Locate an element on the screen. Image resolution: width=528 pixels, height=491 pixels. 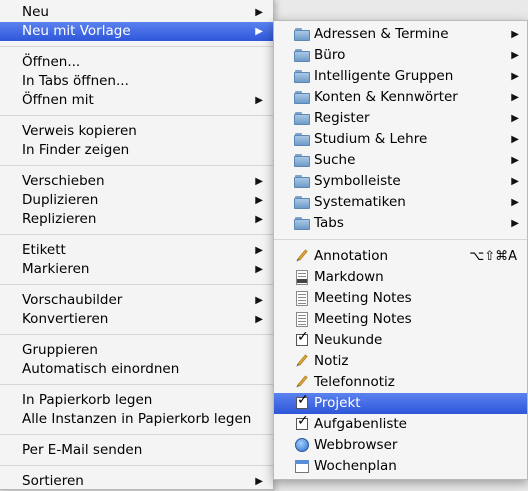
submenu-item-label: Projekt is located at coordinates (337, 403).